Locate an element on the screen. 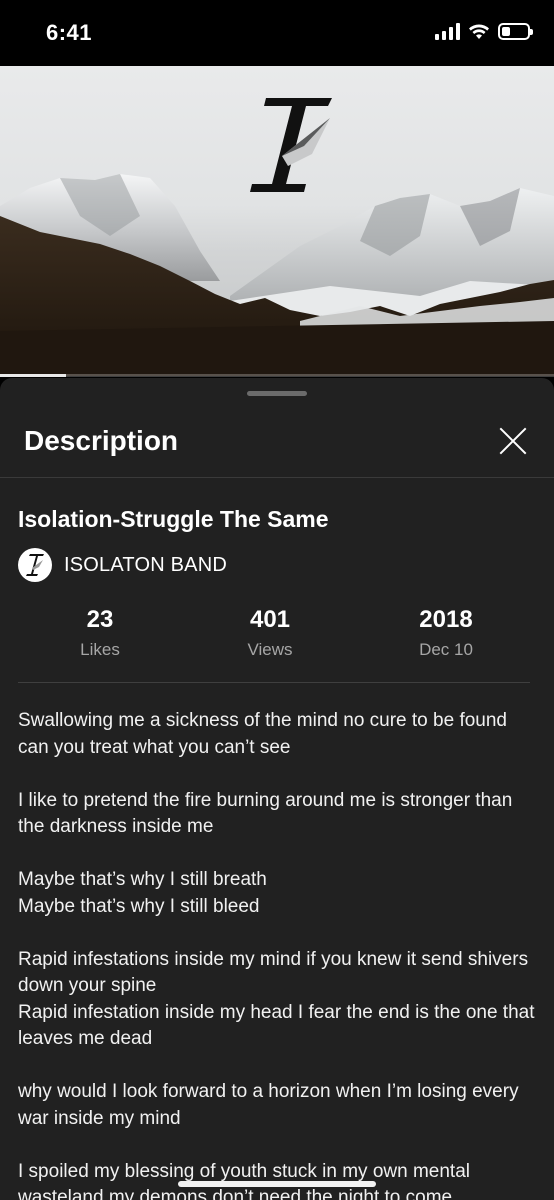  channel-row: ISOLATON BAND is located at coordinates (122, 565).